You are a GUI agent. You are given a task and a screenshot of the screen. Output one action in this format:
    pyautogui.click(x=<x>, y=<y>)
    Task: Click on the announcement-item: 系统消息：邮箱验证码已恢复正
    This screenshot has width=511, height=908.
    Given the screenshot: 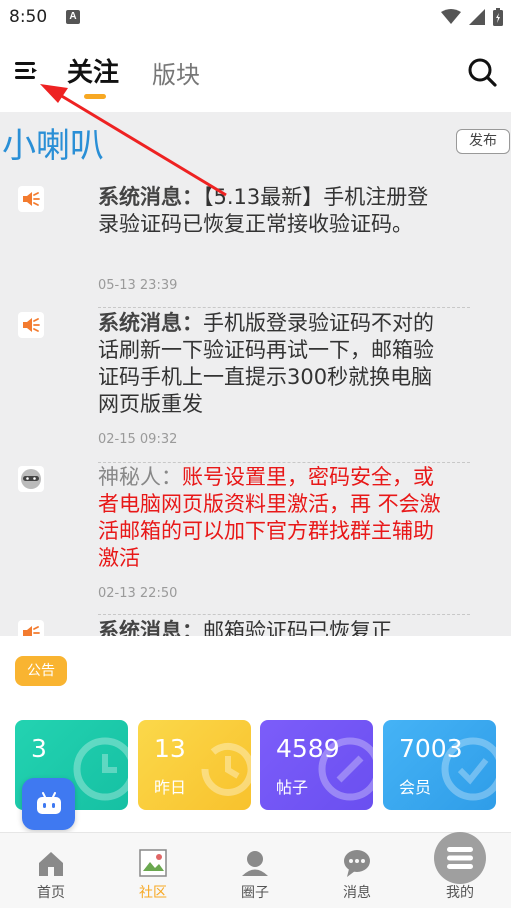 What is the action you would take?
    pyautogui.click(x=243, y=627)
    